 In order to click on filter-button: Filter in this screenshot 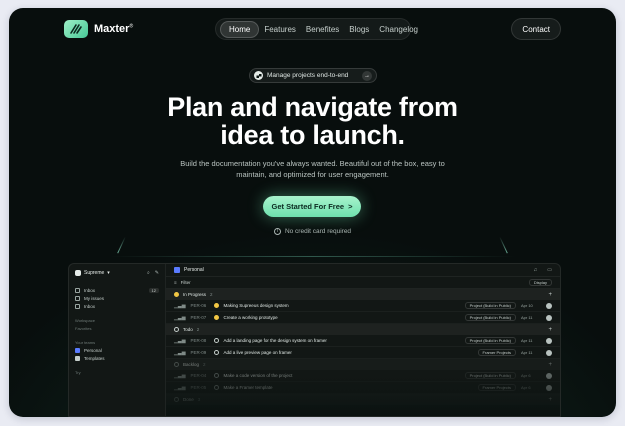, I will do `click(186, 282)`.